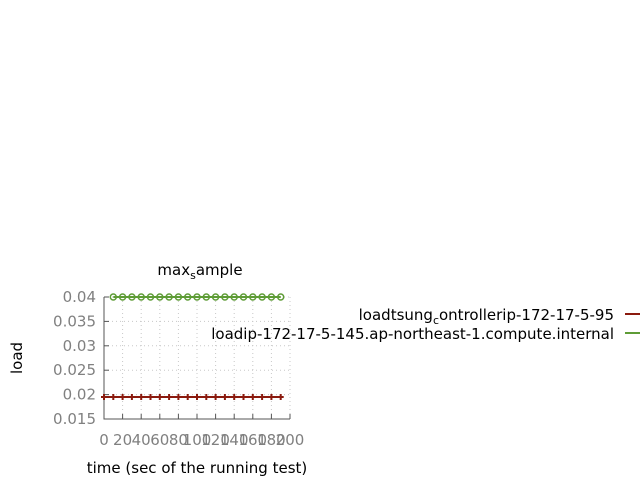 This screenshot has height=480, width=640. What do you see at coordinates (526, 315) in the screenshot?
I see `legend-part: ontrollerip-172-17-5-95` at bounding box center [526, 315].